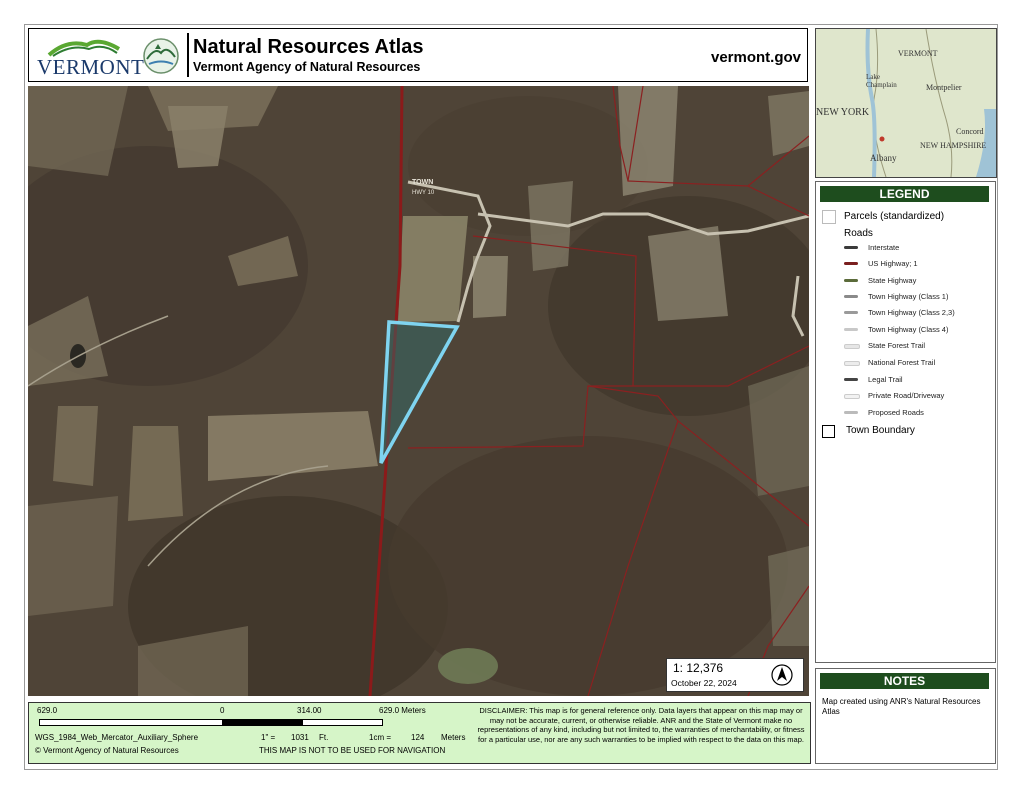 This screenshot has width=1024, height=790. Describe the element at coordinates (902, 362) in the screenshot. I see `legend-road-label: National Forest Trail` at that location.